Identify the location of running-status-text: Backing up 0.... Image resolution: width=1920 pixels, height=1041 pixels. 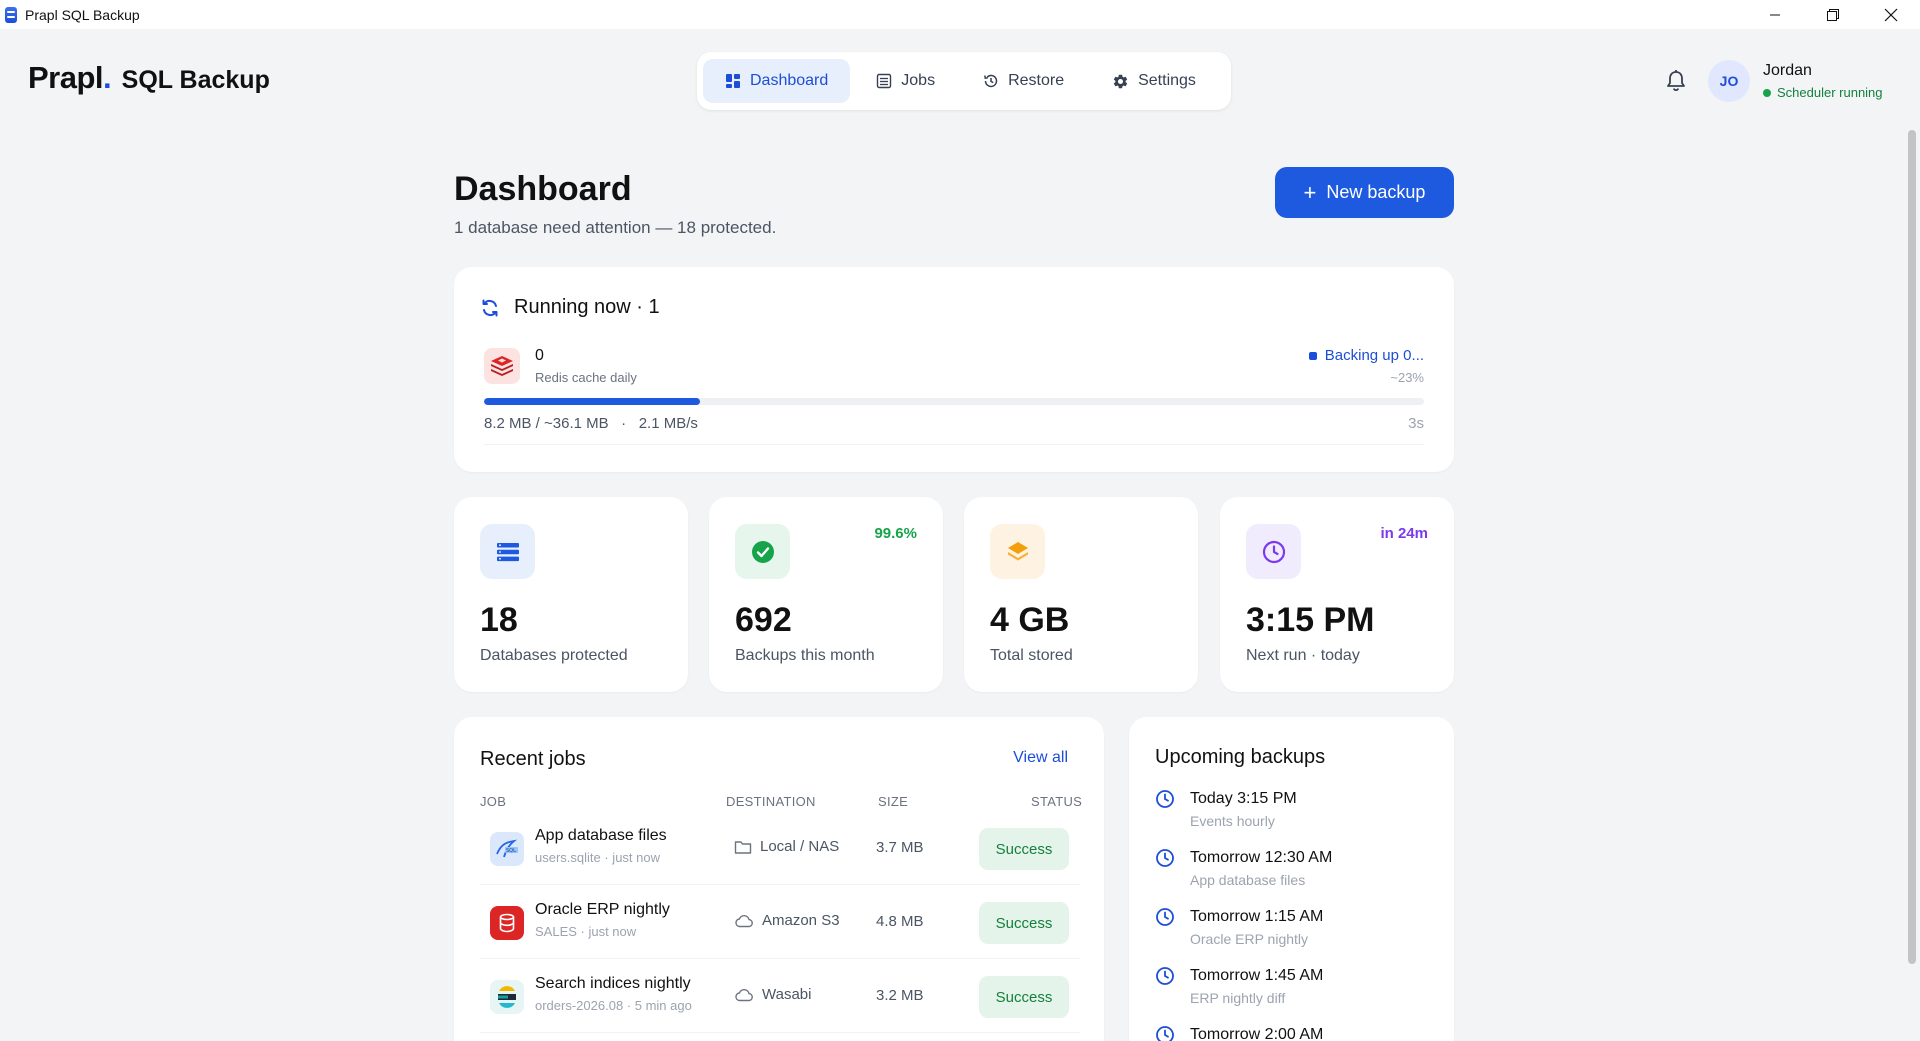
(1374, 355).